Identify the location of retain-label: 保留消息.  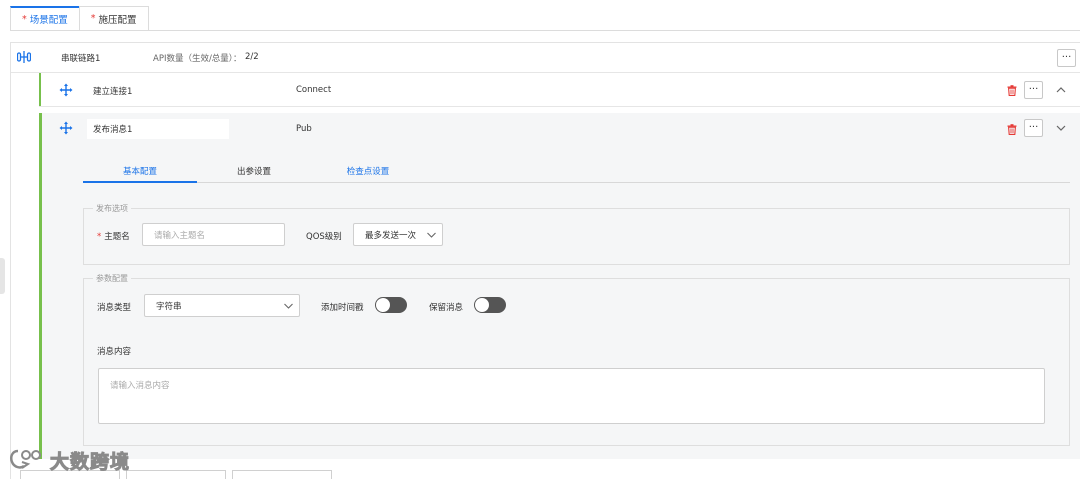
(446, 308).